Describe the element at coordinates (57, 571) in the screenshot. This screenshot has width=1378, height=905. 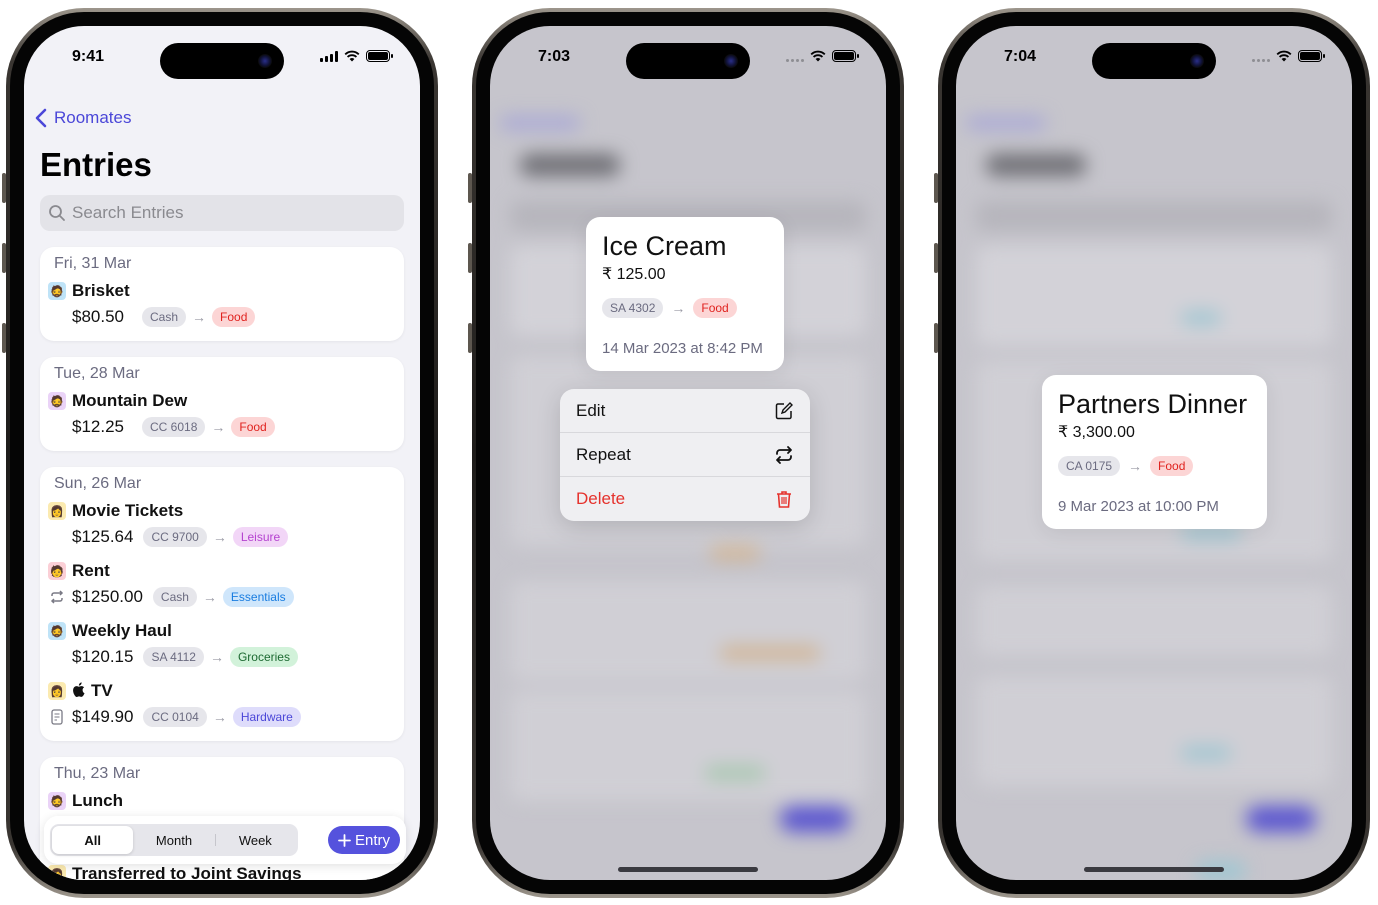
I see `memoji-avatar-icon: 🧑` at that location.